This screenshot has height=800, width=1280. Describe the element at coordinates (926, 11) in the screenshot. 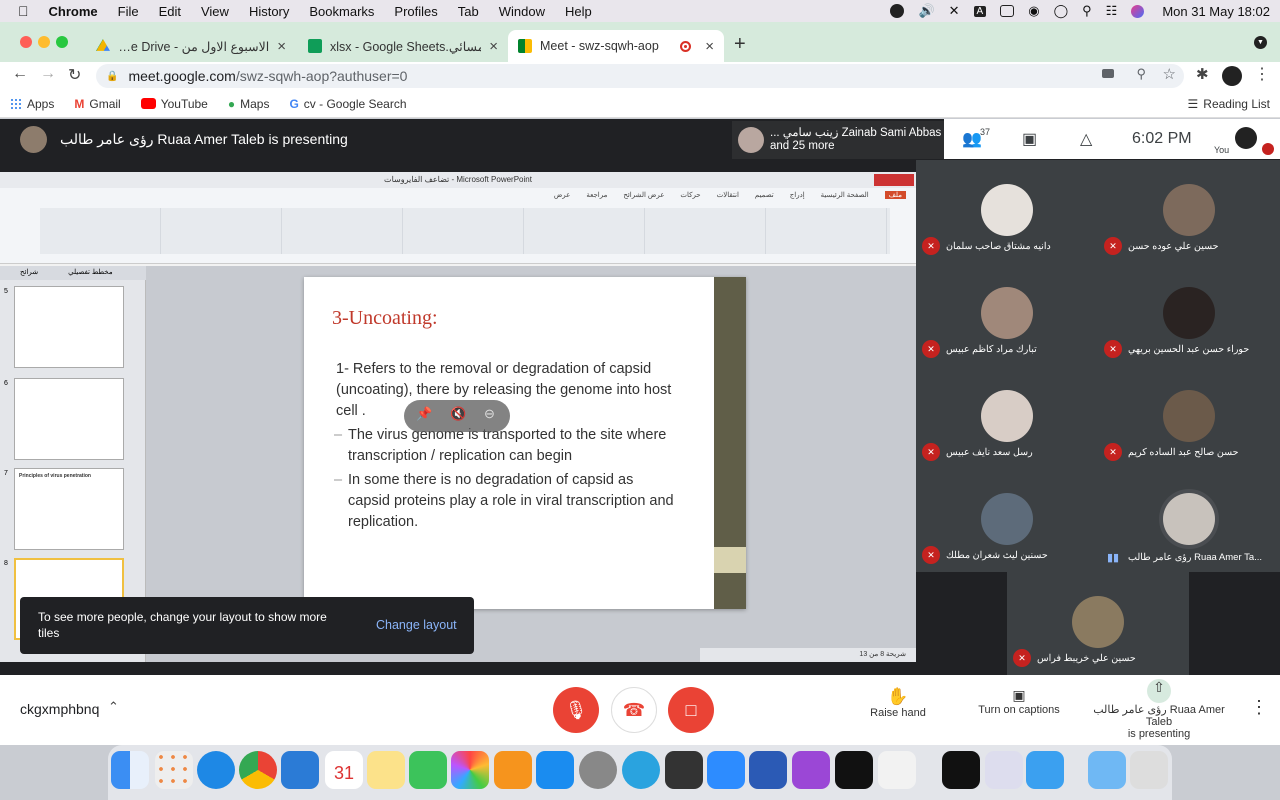

I see `volume-icon: 🔊` at that location.